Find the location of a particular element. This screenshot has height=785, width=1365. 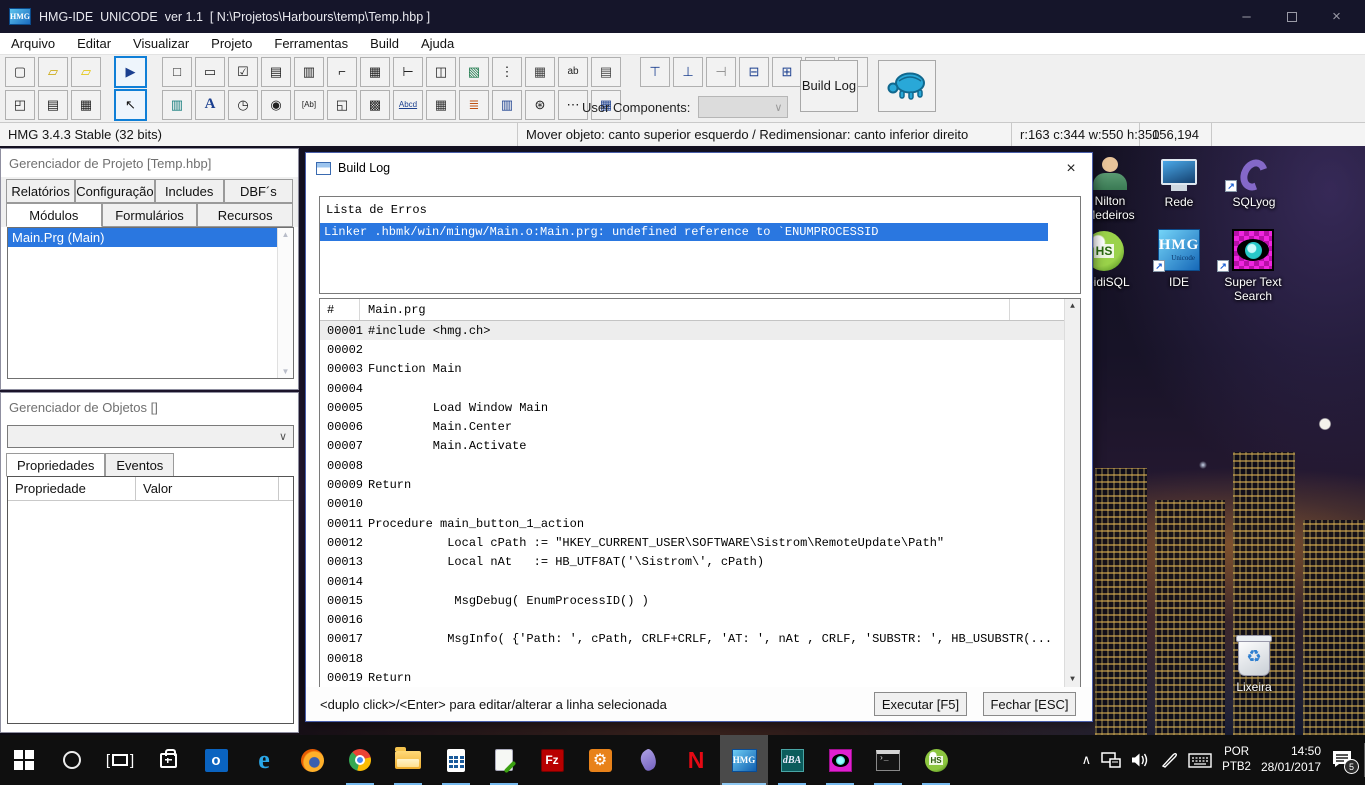

tray-expand-icon: ∧ is located at coordinates (1087, 760).